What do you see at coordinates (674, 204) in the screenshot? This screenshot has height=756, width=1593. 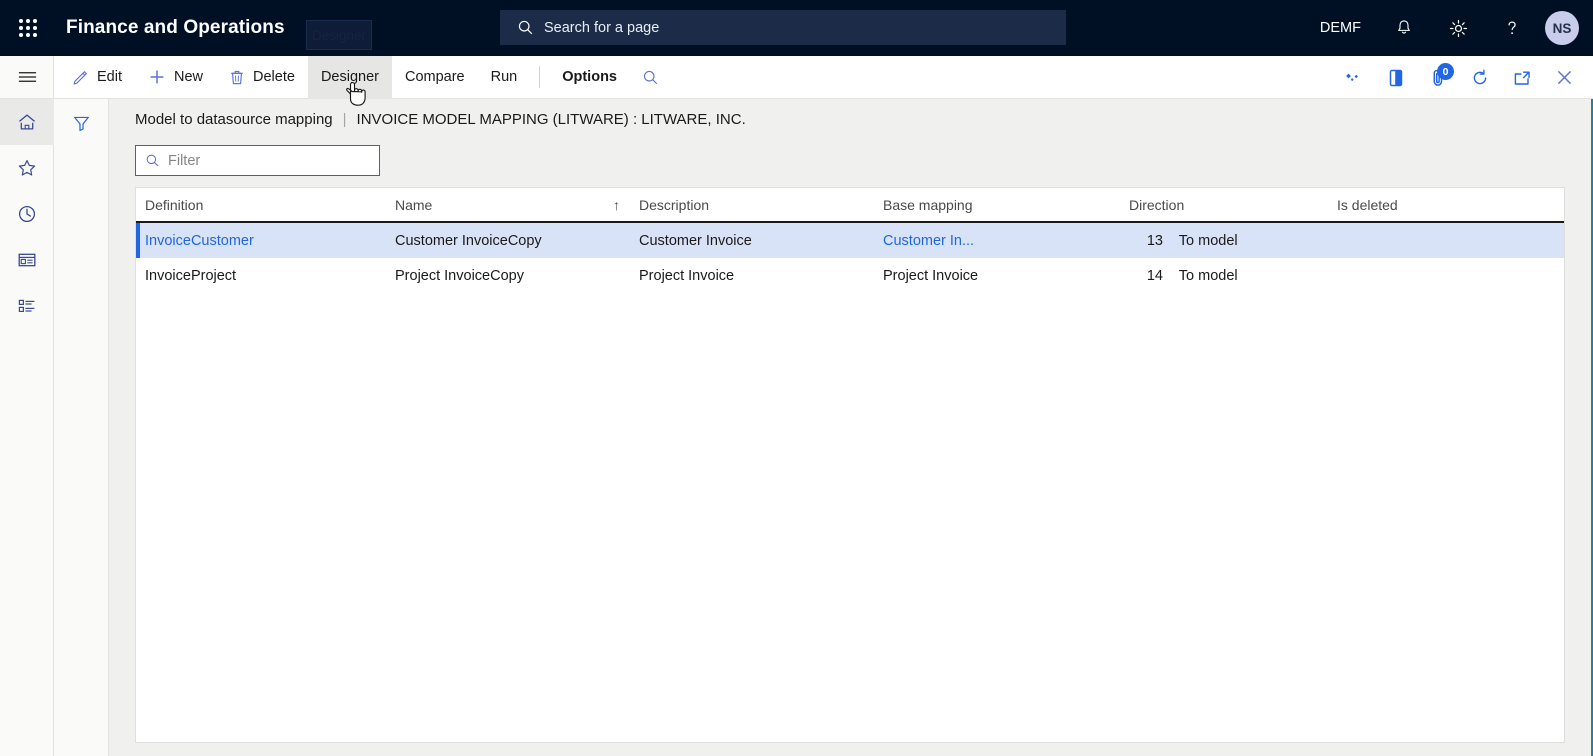 I see `column-header-description-label: Description` at bounding box center [674, 204].